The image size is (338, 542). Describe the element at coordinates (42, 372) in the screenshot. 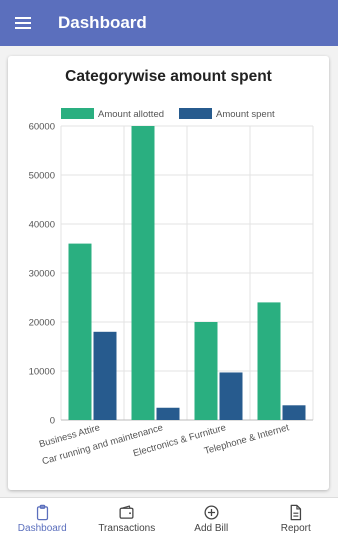

I see `y-tick-label: 10000` at that location.